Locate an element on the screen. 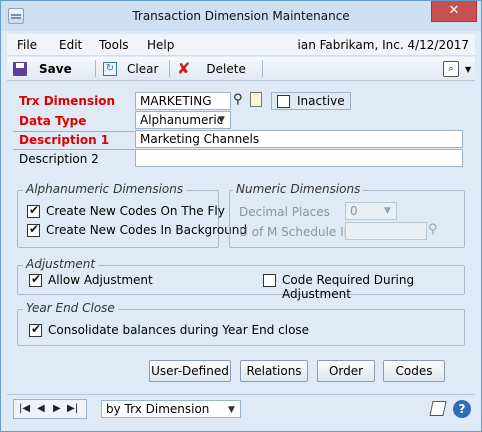 Image resolution: width=482 pixels, height=432 pixels. sort-by-value: by Trx Dimension is located at coordinates (158, 409).